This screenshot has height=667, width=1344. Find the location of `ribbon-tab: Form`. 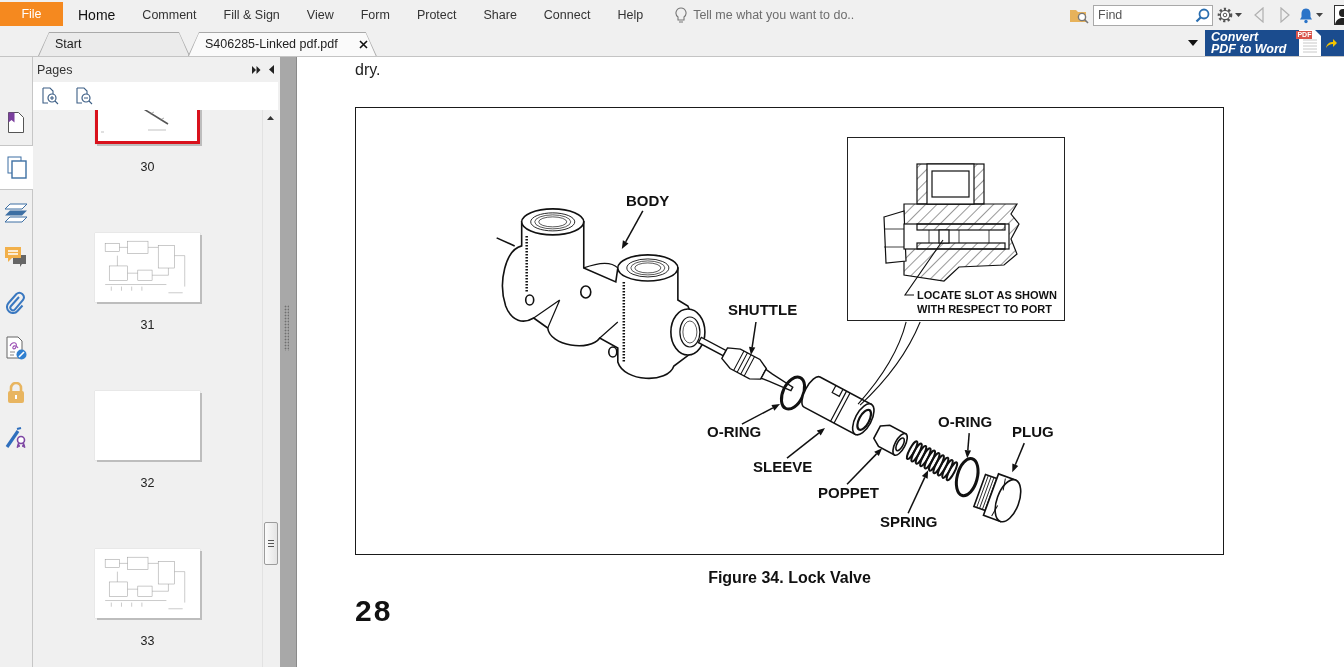

ribbon-tab: Form is located at coordinates (375, 15).